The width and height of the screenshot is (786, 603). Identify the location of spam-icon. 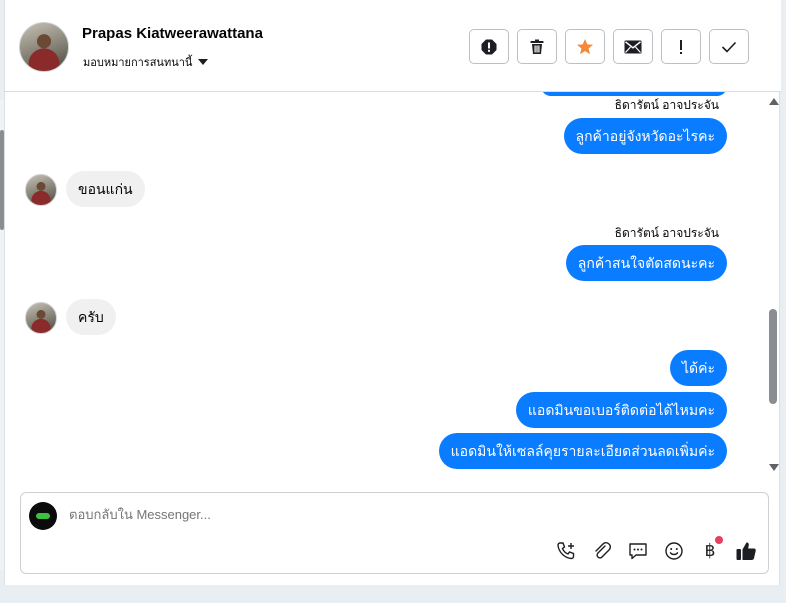
(489, 46).